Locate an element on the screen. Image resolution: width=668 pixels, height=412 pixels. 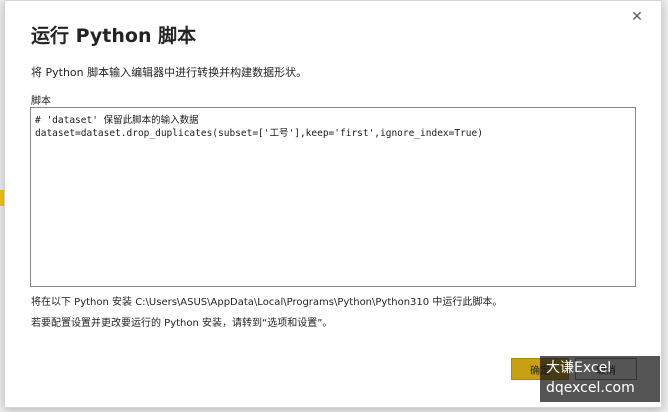
code-line-comment: # 'dataset' 保留此脚本的输入数据 is located at coordinates (117, 120).